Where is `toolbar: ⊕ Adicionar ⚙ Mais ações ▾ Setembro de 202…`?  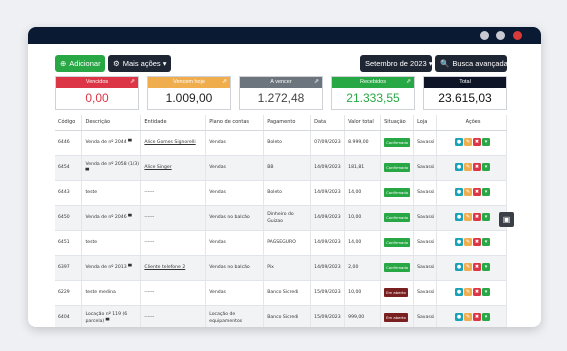 toolbar: ⊕ Adicionar ⚙ Mais ações ▾ Setembro de 202… is located at coordinates (281, 64).